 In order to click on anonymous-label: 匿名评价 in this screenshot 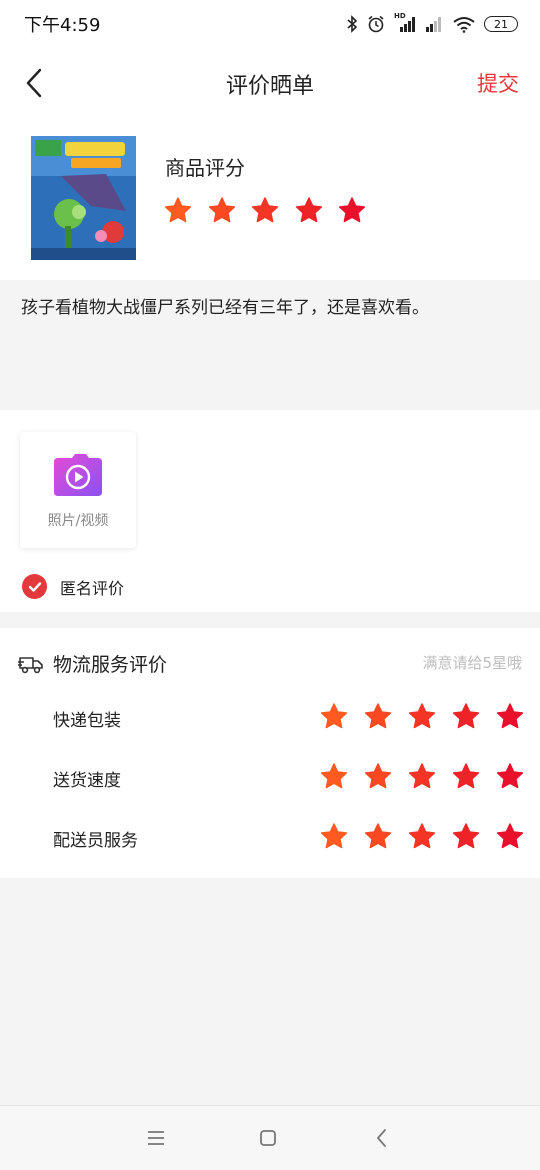, I will do `click(92, 588)`.